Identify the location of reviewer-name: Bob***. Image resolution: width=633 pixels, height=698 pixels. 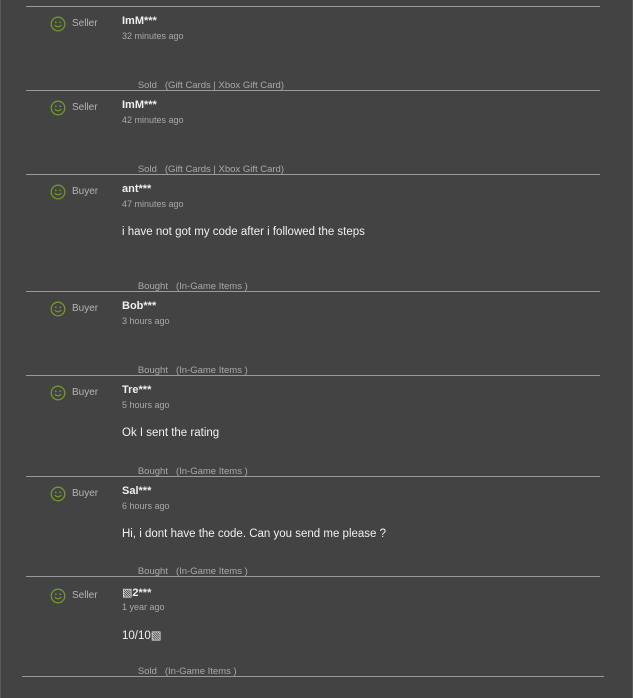
(139, 306).